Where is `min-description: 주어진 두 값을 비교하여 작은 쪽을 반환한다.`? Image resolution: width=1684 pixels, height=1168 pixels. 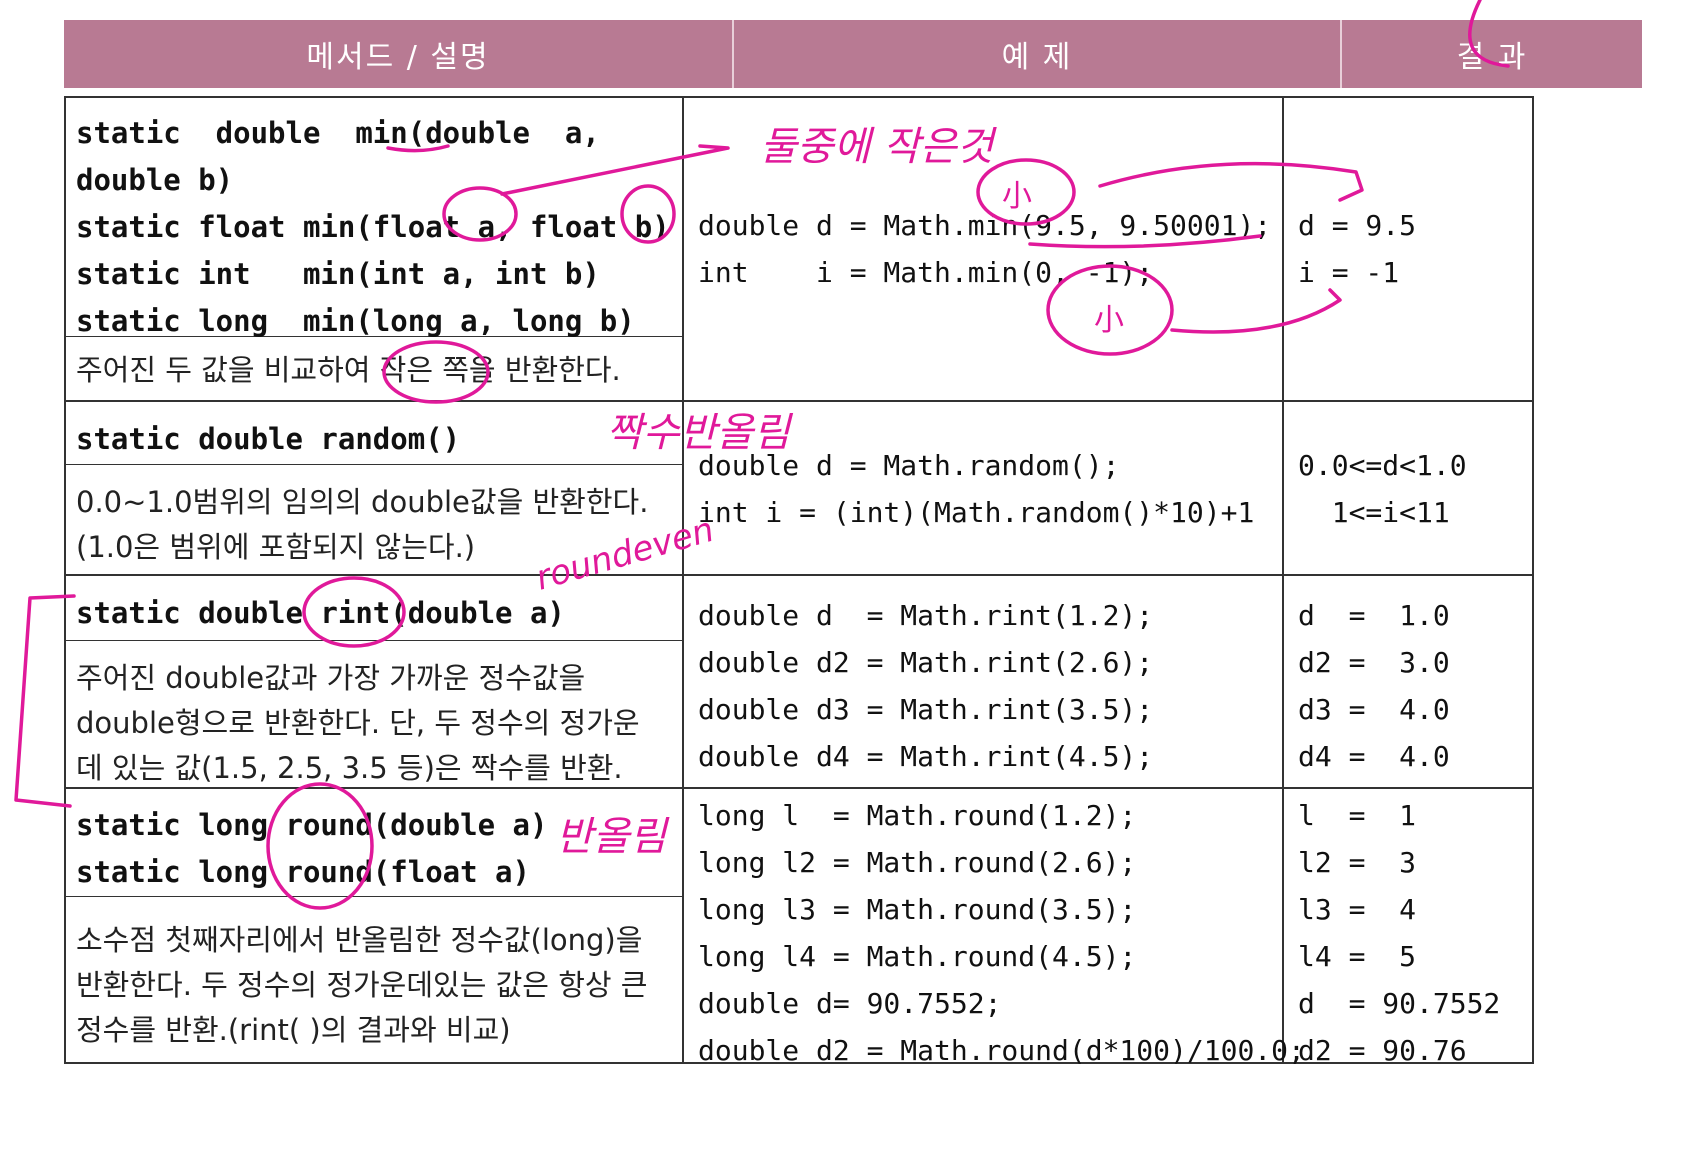 min-description: 주어진 두 값을 비교하여 작은 쪽을 반환한다. is located at coordinates (348, 370).